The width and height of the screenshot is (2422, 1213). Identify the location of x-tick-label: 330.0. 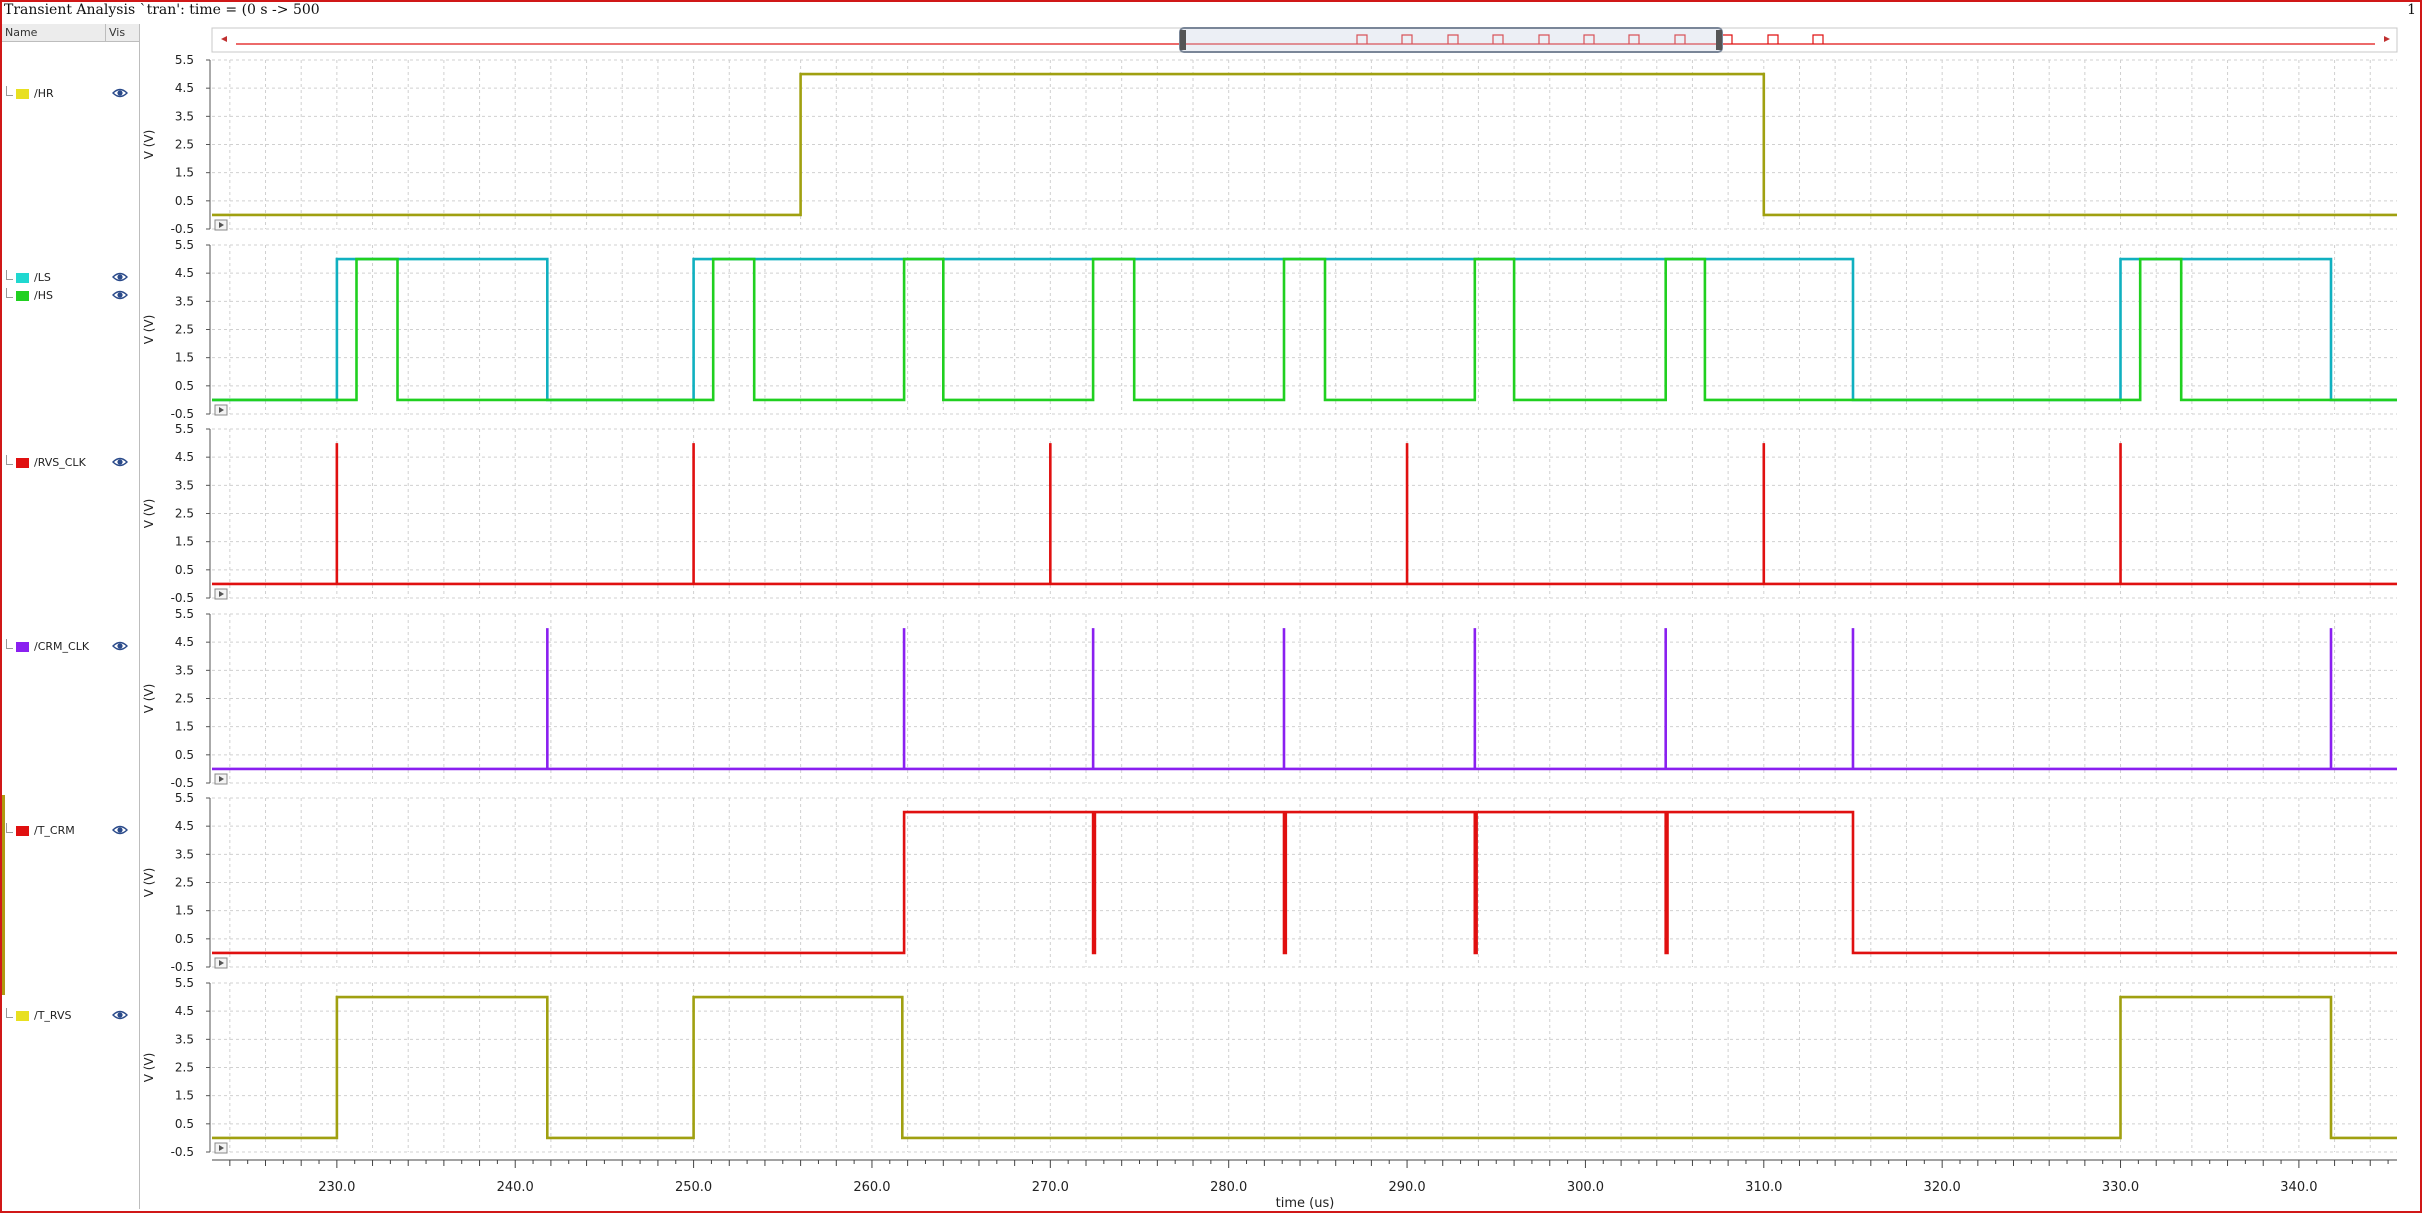
(2120, 1187).